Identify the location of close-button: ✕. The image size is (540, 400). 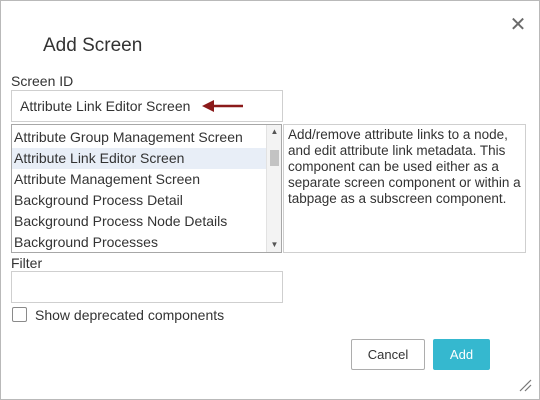
(518, 25).